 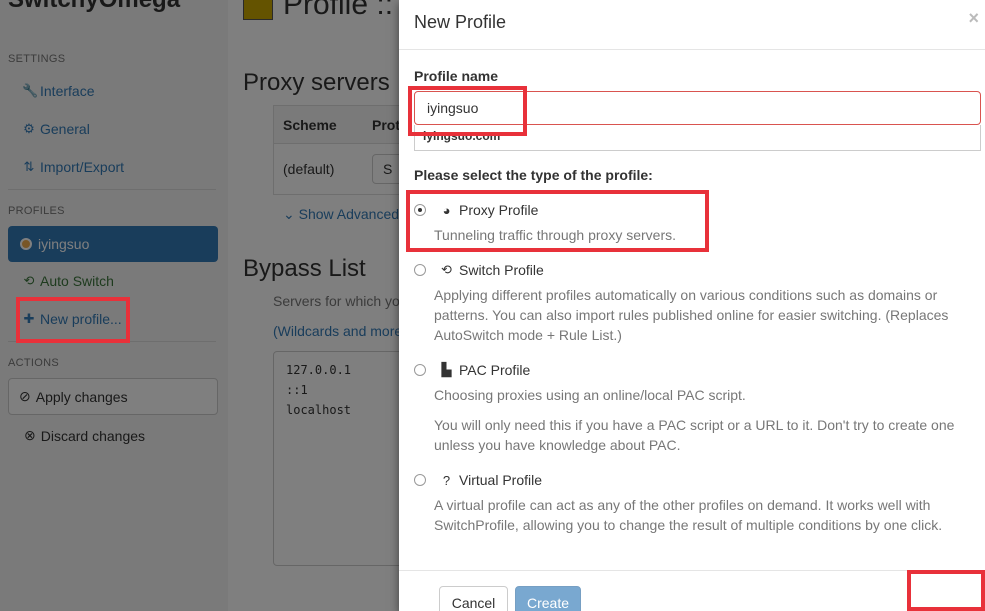 What do you see at coordinates (973, 18) in the screenshot?
I see `close-icon: ×` at bounding box center [973, 18].